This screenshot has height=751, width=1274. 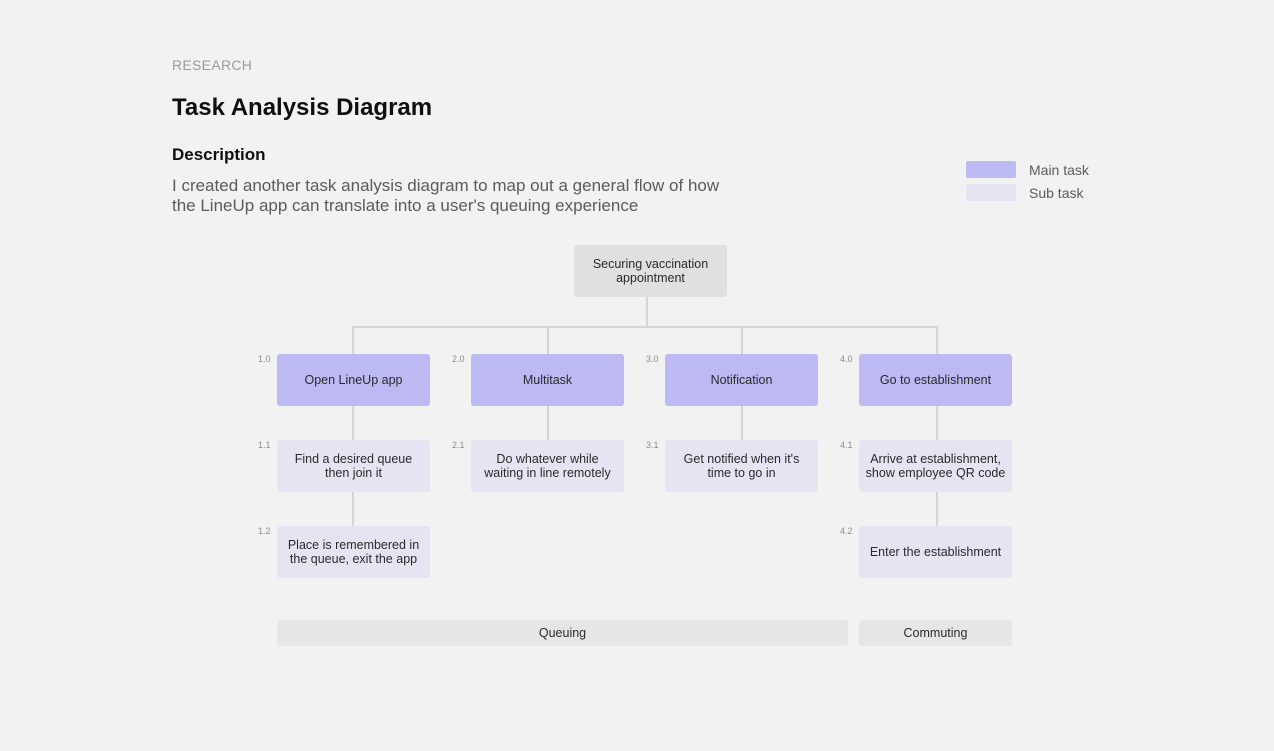 I want to click on main-task-multitask: Multitask, so click(x=547, y=380).